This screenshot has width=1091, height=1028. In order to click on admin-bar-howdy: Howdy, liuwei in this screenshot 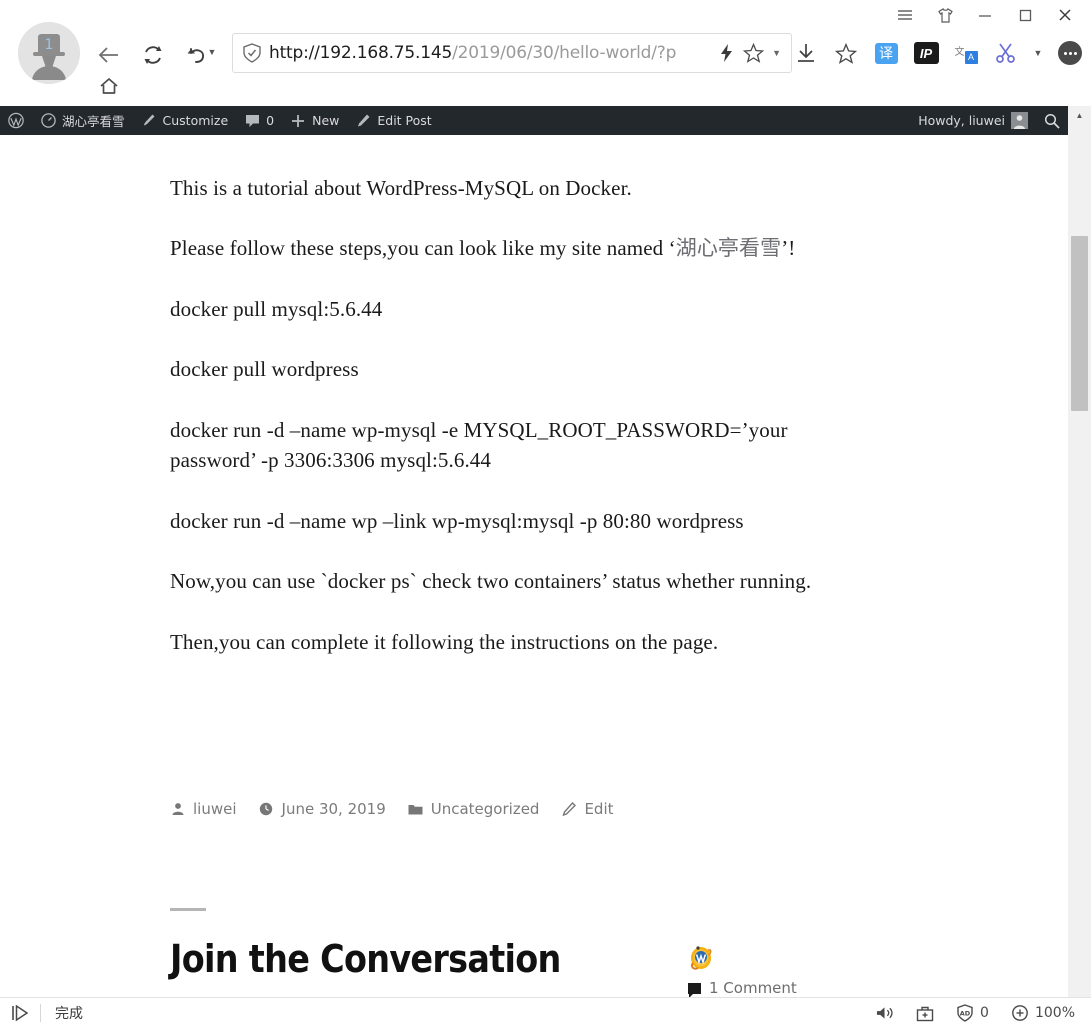, I will do `click(973, 120)`.